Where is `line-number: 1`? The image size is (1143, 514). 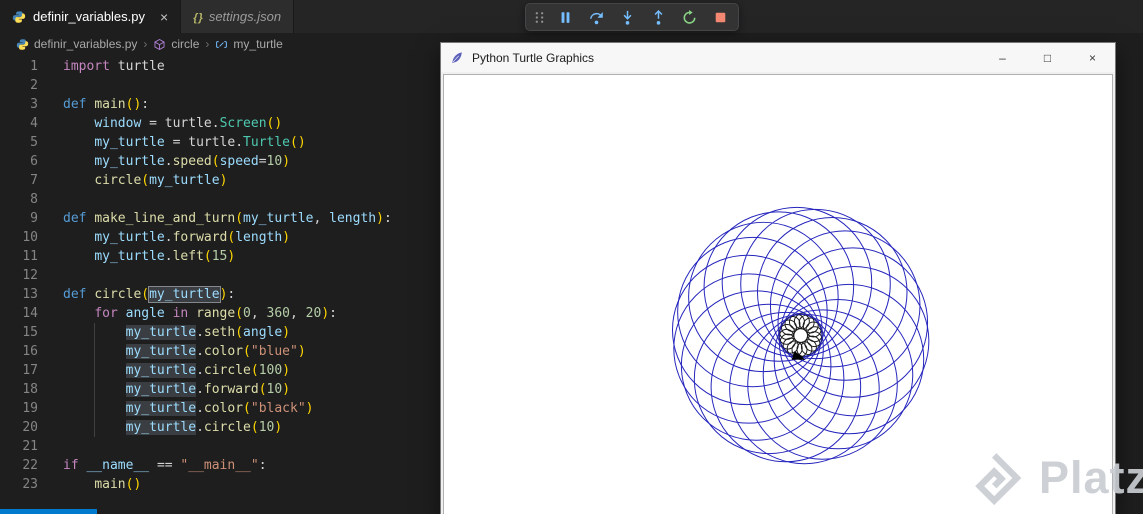 line-number: 1 is located at coordinates (19, 66).